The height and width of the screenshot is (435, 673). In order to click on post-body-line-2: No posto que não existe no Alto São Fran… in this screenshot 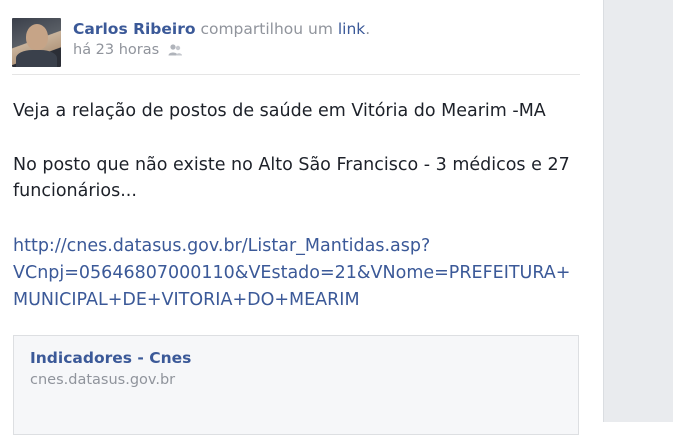, I will do `click(291, 165)`.